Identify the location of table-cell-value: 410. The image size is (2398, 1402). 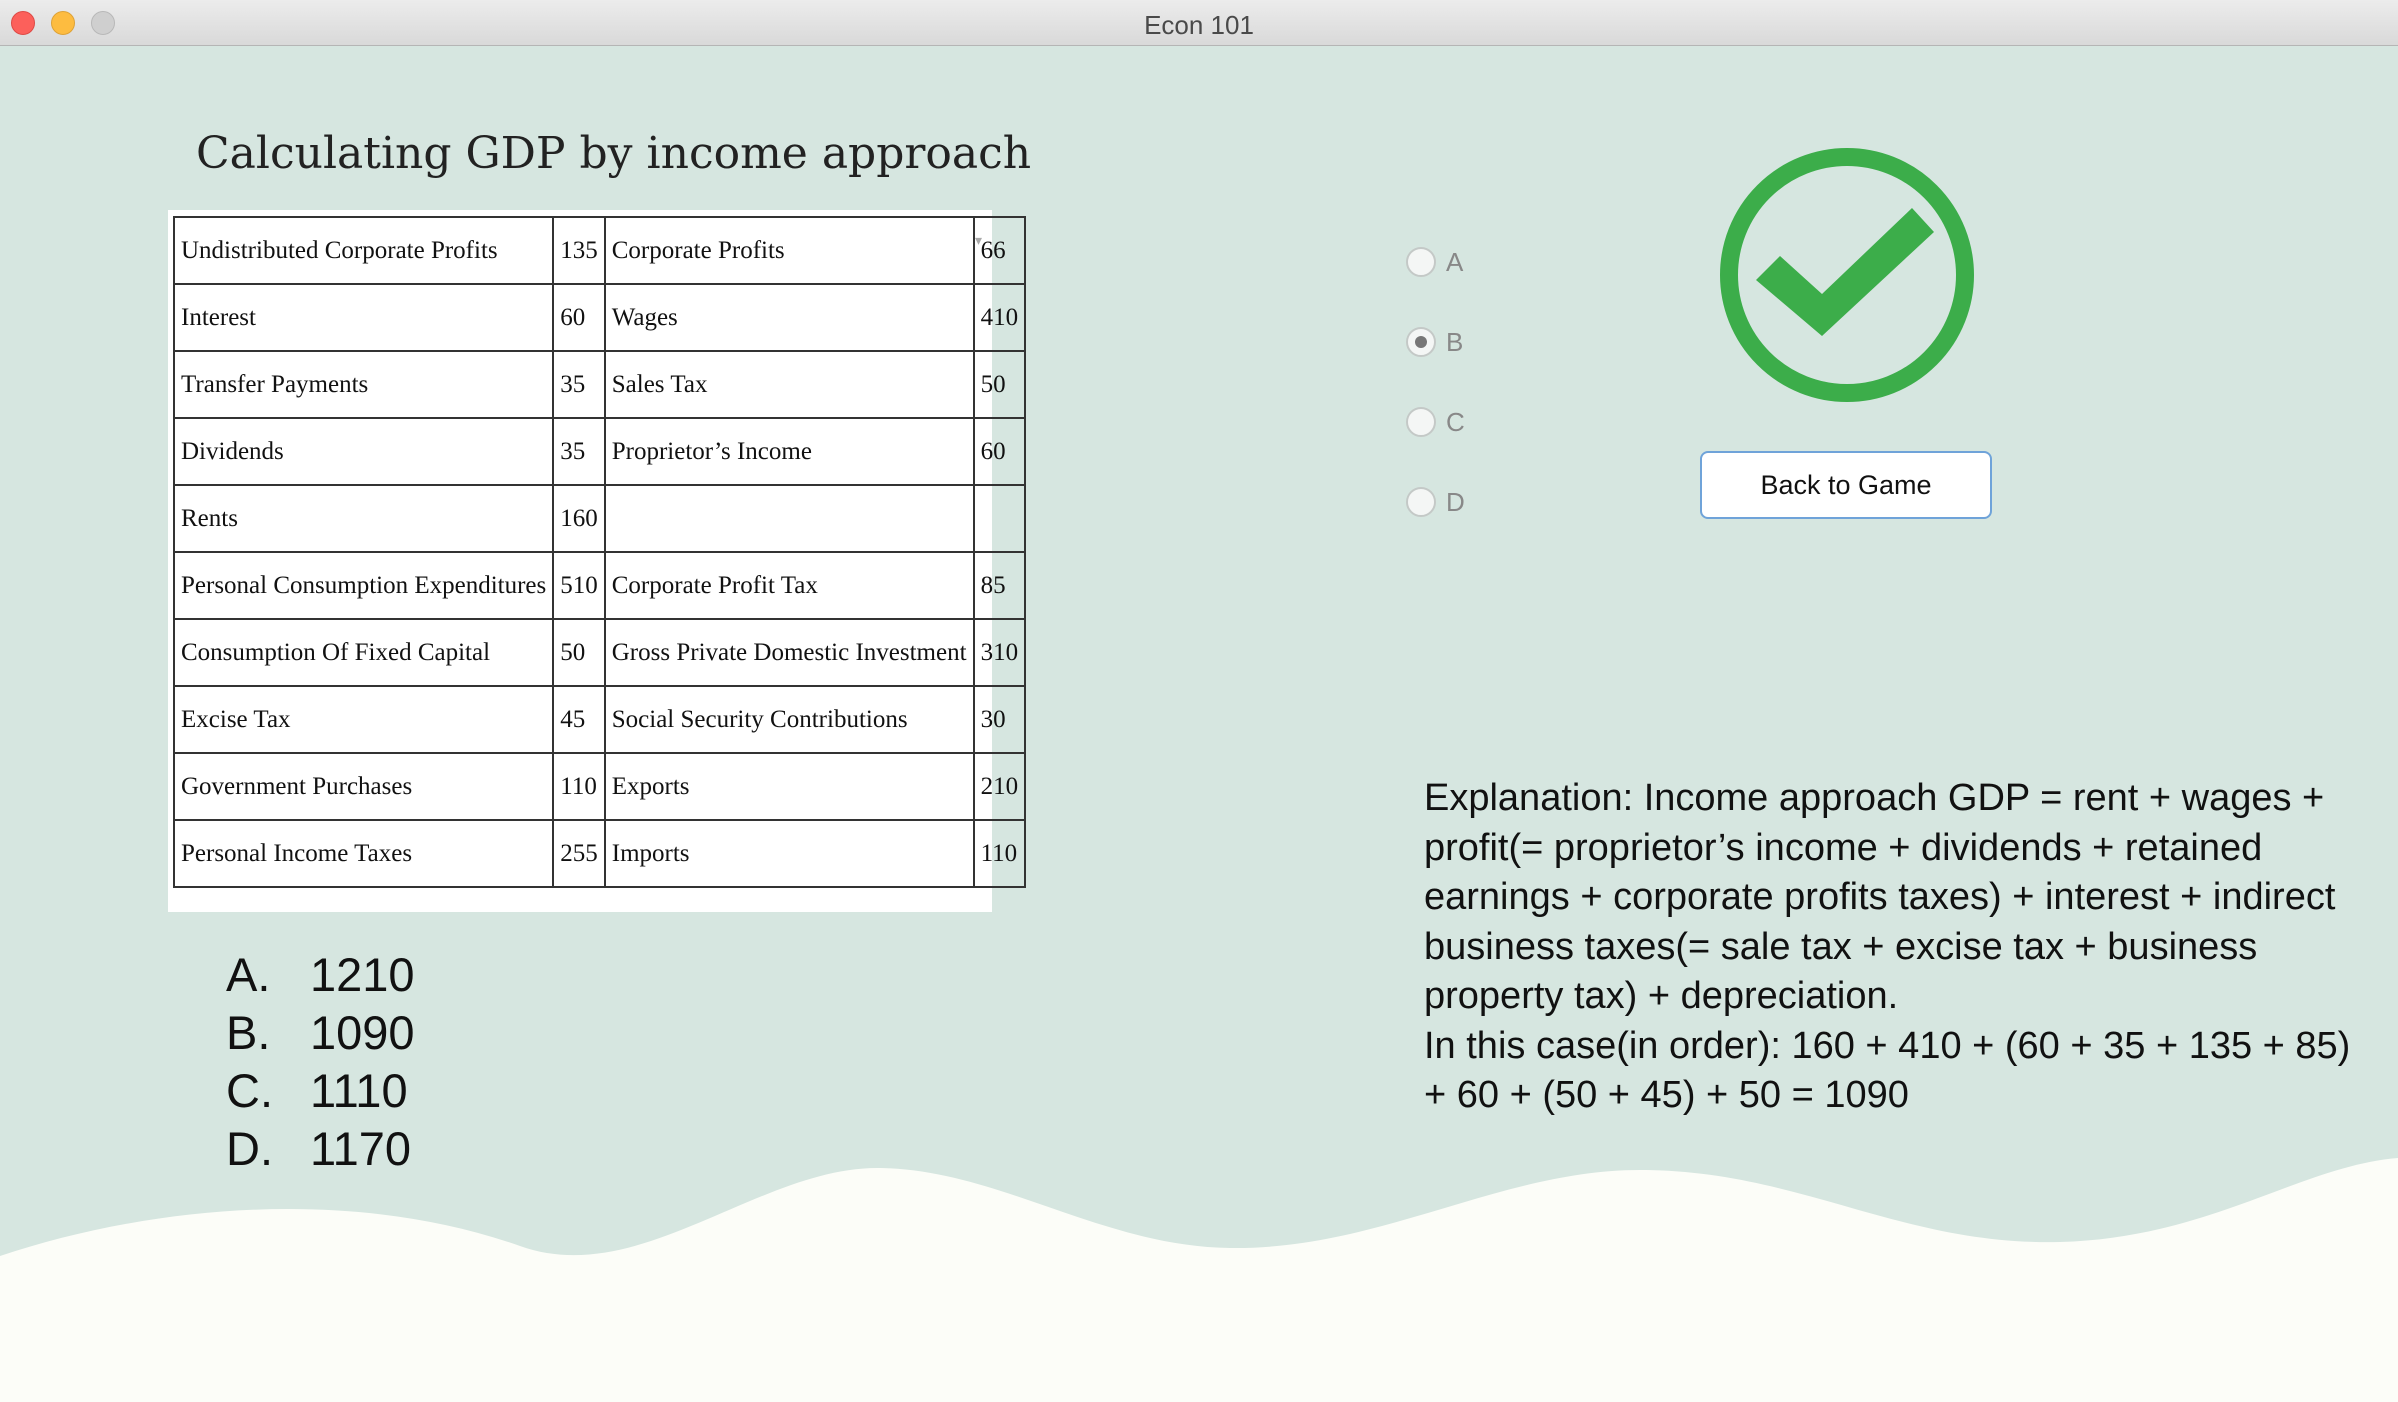
(999, 317).